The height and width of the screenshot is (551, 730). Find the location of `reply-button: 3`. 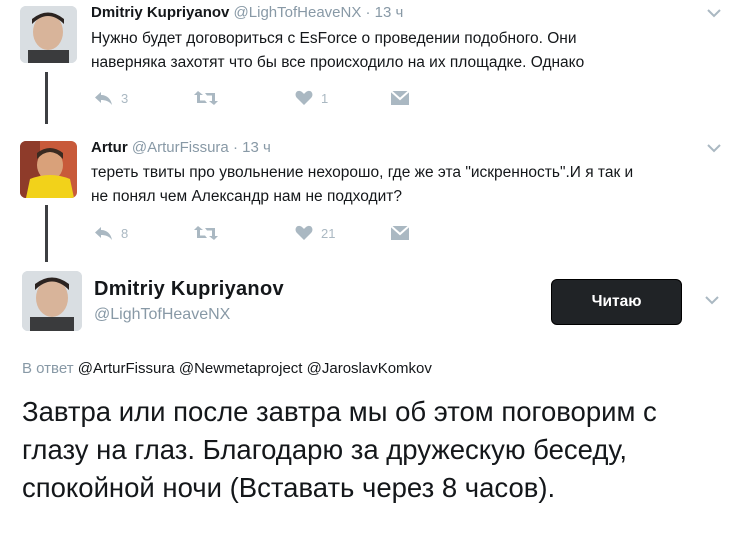

reply-button: 3 is located at coordinates (110, 98).